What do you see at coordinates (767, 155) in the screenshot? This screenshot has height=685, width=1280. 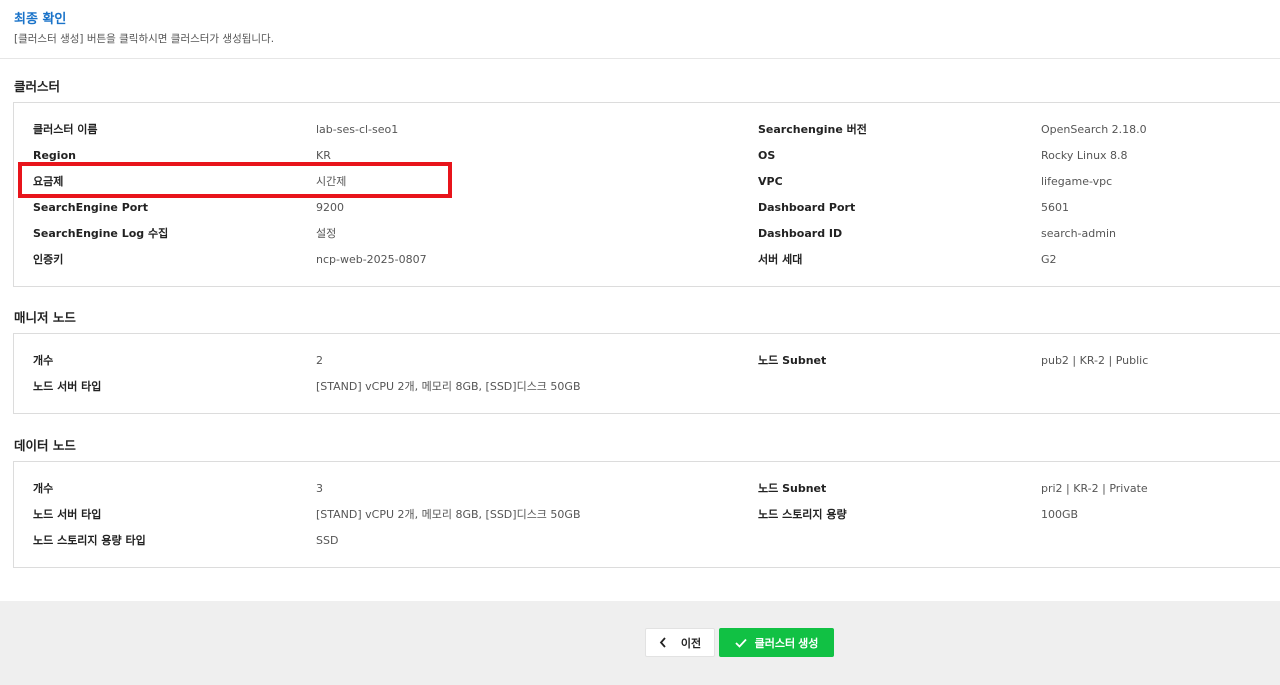 I see `os-label: OS` at bounding box center [767, 155].